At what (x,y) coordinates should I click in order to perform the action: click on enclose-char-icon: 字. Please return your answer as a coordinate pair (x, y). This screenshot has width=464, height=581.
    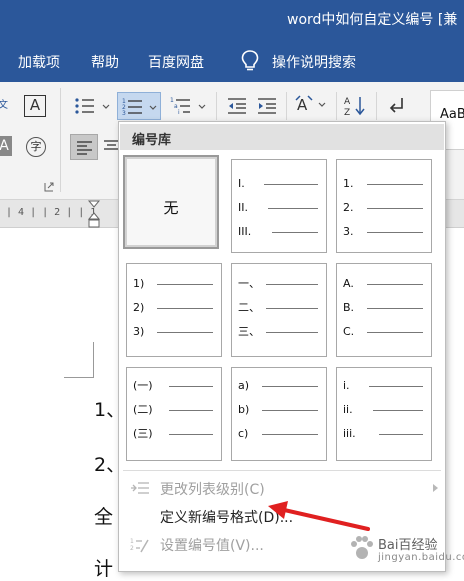
    Looking at the image, I should click on (36, 147).